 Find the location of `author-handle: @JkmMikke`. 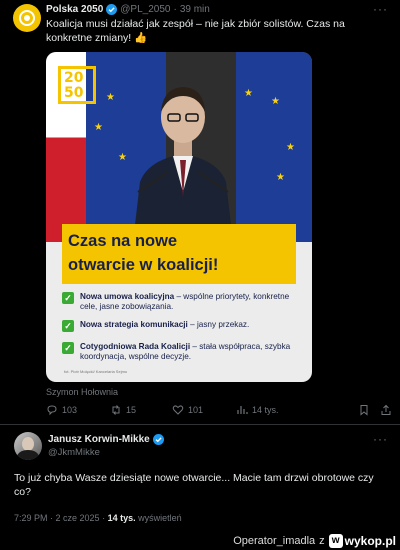

author-handle: @JkmMikke is located at coordinates (74, 452).